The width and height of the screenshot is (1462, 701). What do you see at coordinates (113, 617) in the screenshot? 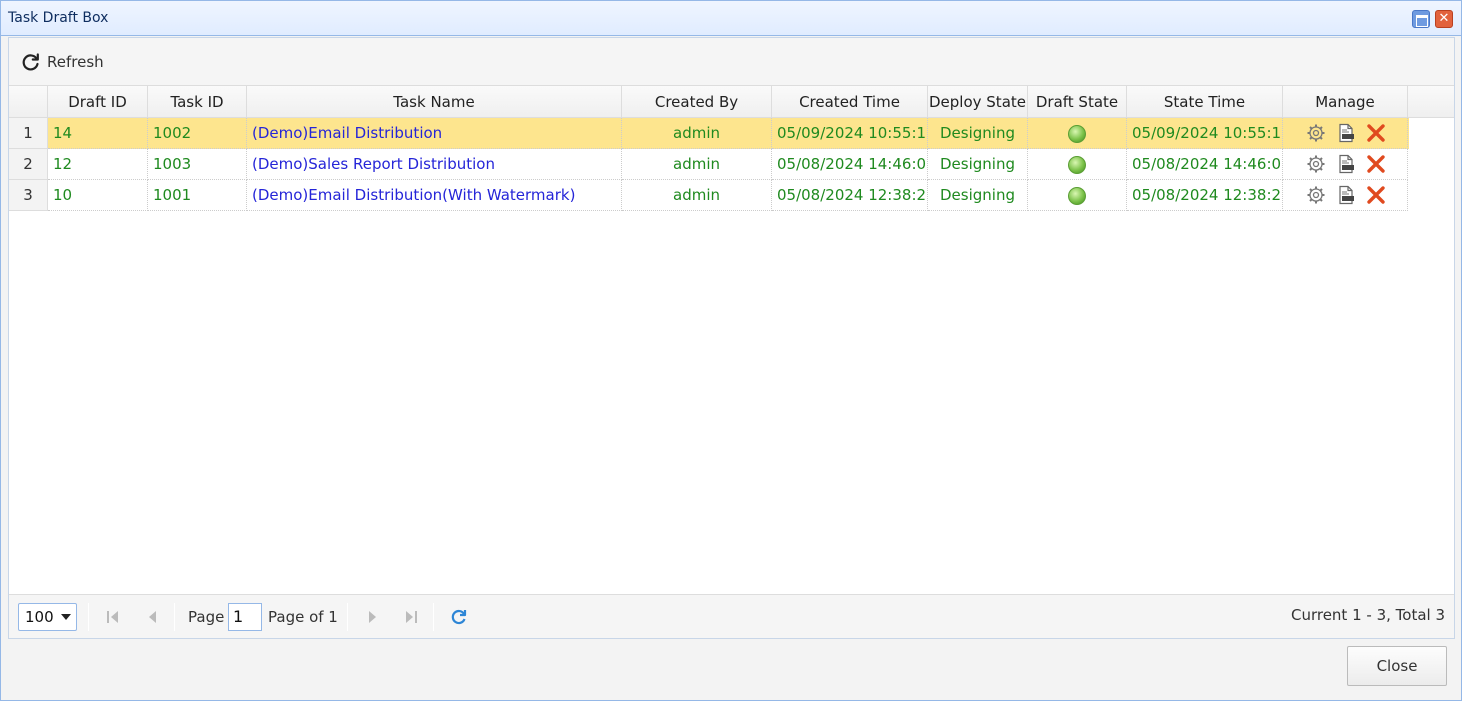
I see `first-page-icon` at bounding box center [113, 617].